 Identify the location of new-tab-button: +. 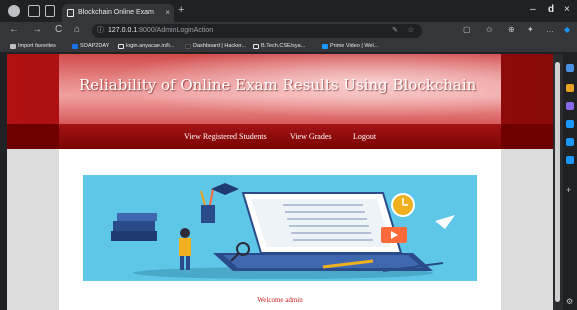
(181, 10).